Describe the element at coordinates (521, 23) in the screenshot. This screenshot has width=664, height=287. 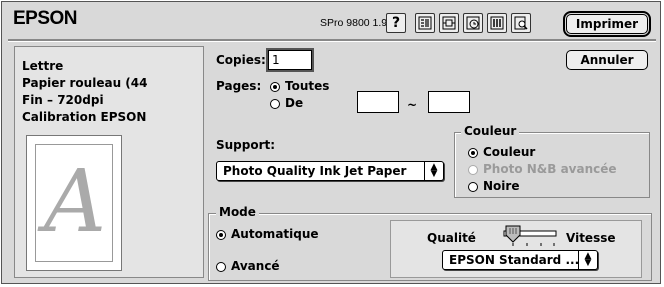
I see `preview-icon` at that location.